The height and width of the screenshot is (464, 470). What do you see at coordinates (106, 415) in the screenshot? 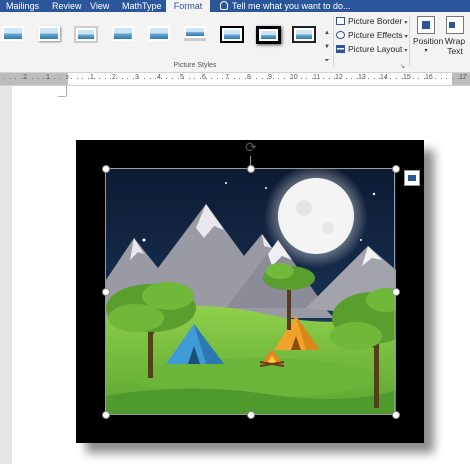
I see `resize-handle-bottom-left` at bounding box center [106, 415].